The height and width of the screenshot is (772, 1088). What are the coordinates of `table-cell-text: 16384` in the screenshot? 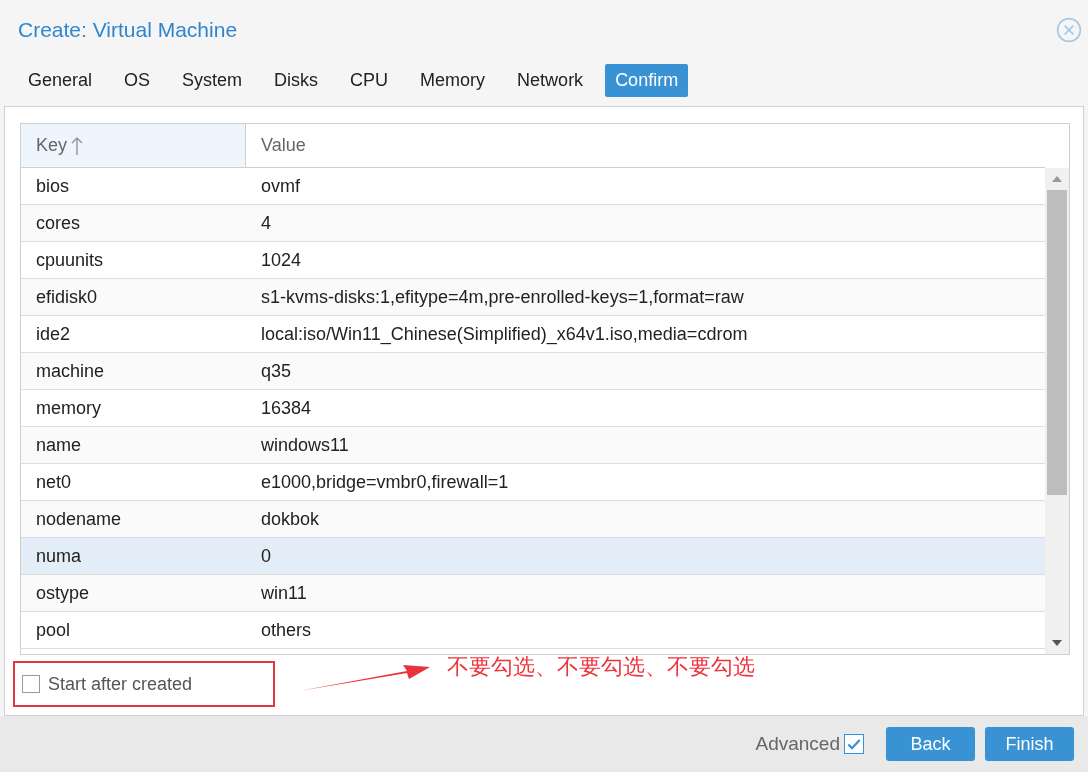 It's located at (286, 408).